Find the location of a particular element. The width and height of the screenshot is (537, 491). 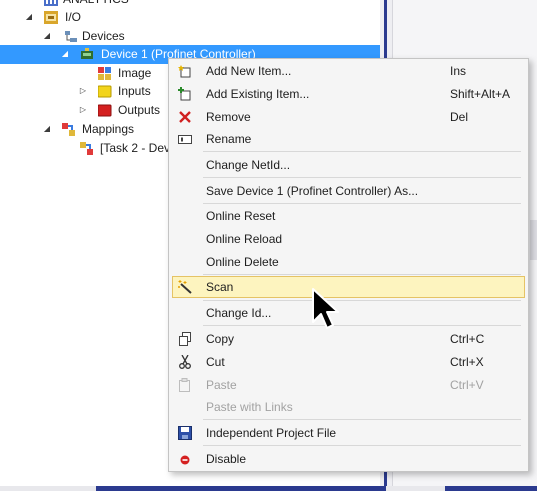

menu-item-label: Online Reset is located at coordinates (241, 216).